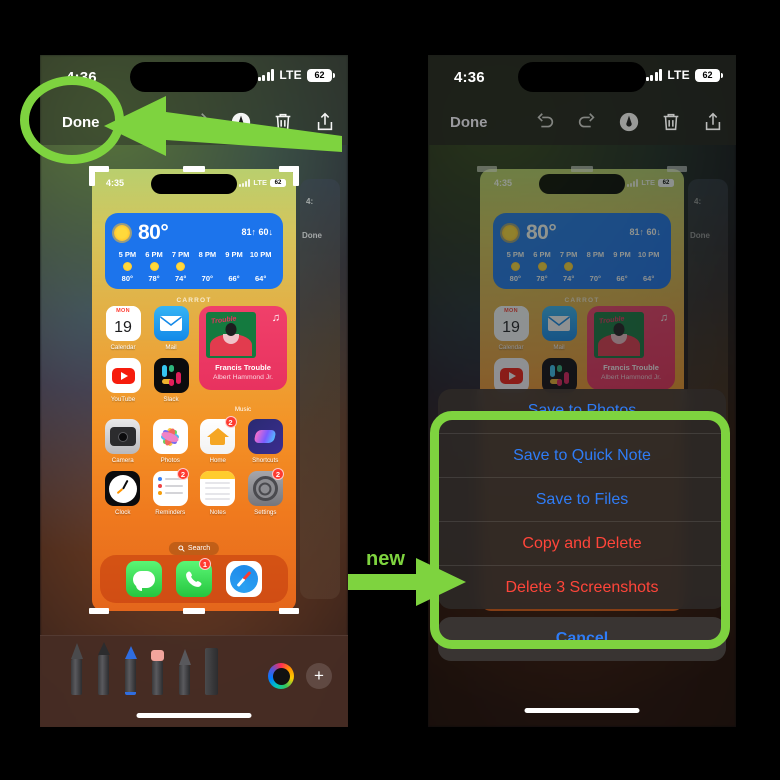 The image size is (780, 780). What do you see at coordinates (92, 176) in the screenshot?
I see `crop-handle-tl2` at bounding box center [92, 176].